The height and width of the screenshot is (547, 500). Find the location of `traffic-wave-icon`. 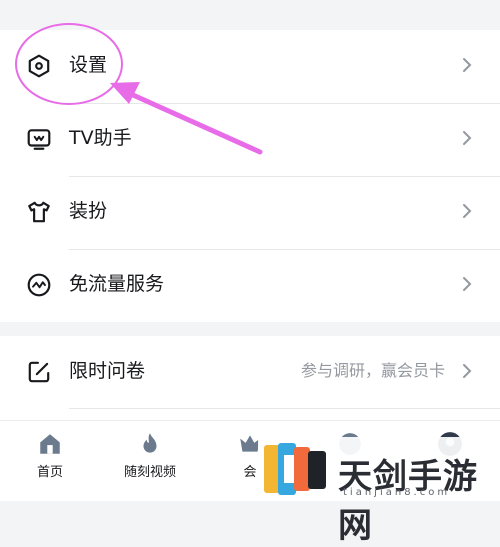

traffic-wave-icon is located at coordinates (39, 285).